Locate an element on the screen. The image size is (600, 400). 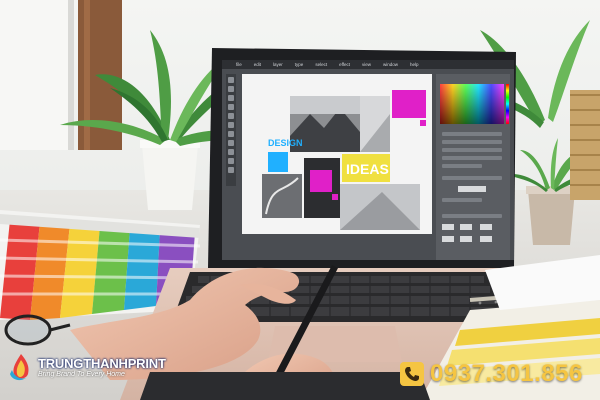
menu-item: view is located at coordinates (366, 64).